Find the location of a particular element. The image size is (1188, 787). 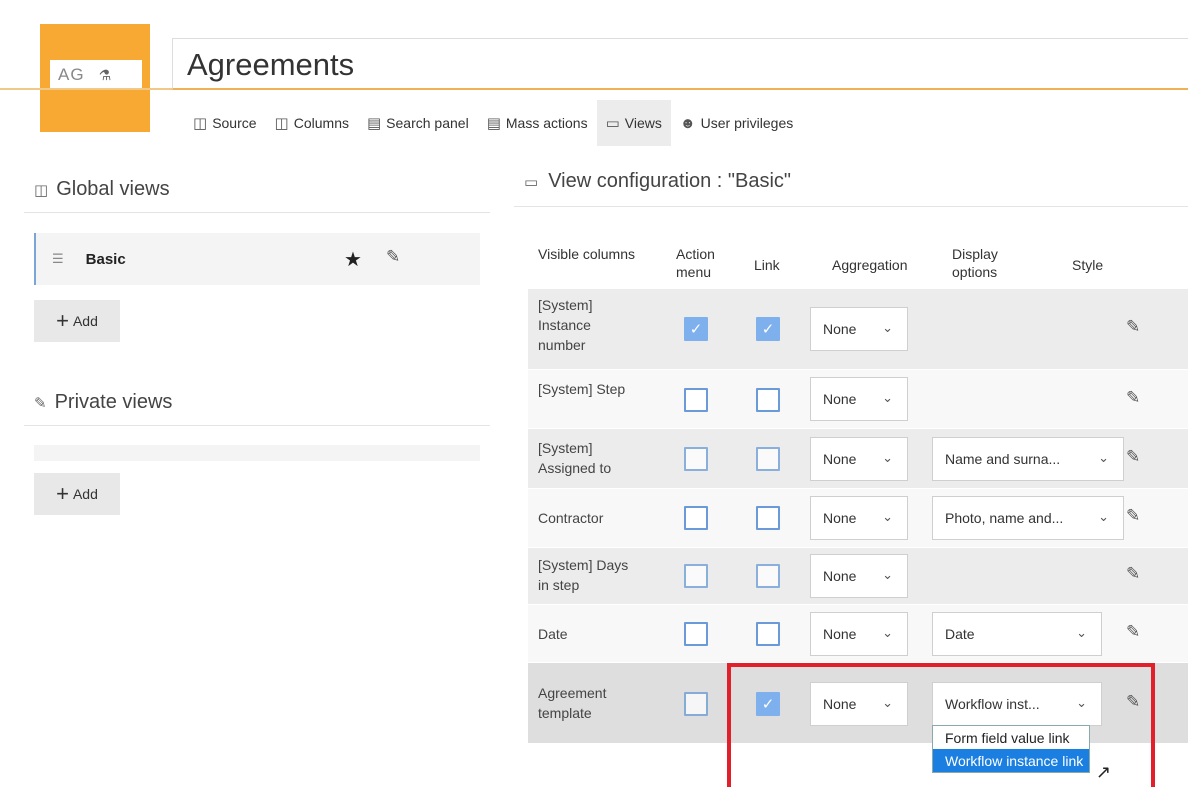

private-views-title: Private views is located at coordinates (113, 402).